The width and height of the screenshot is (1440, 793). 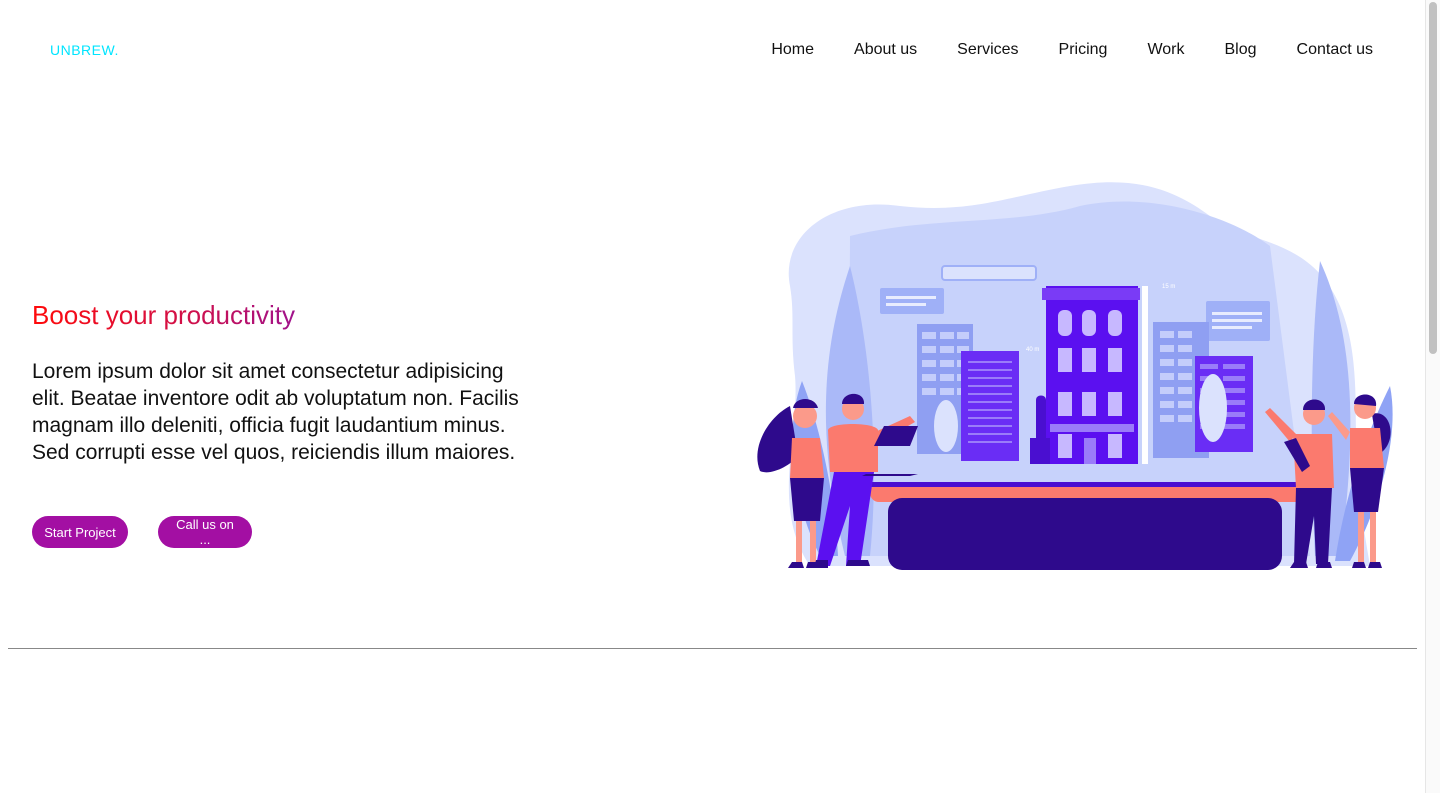 I want to click on nav-pricing: Pricing, so click(x=1083, y=50).